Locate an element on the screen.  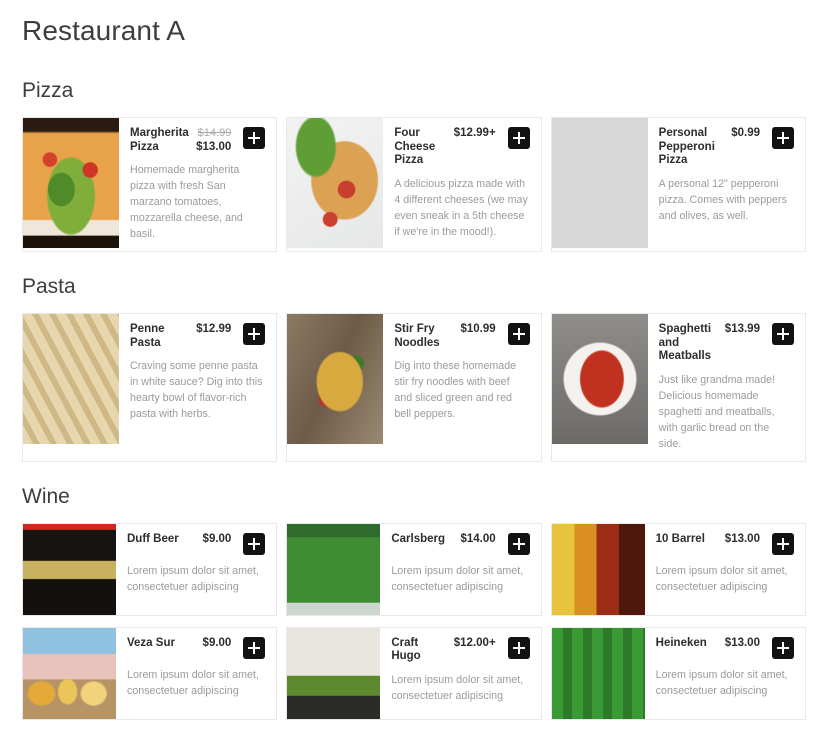
menu-item-name: Personal Pepperoni Pizza is located at coordinates (686, 146).